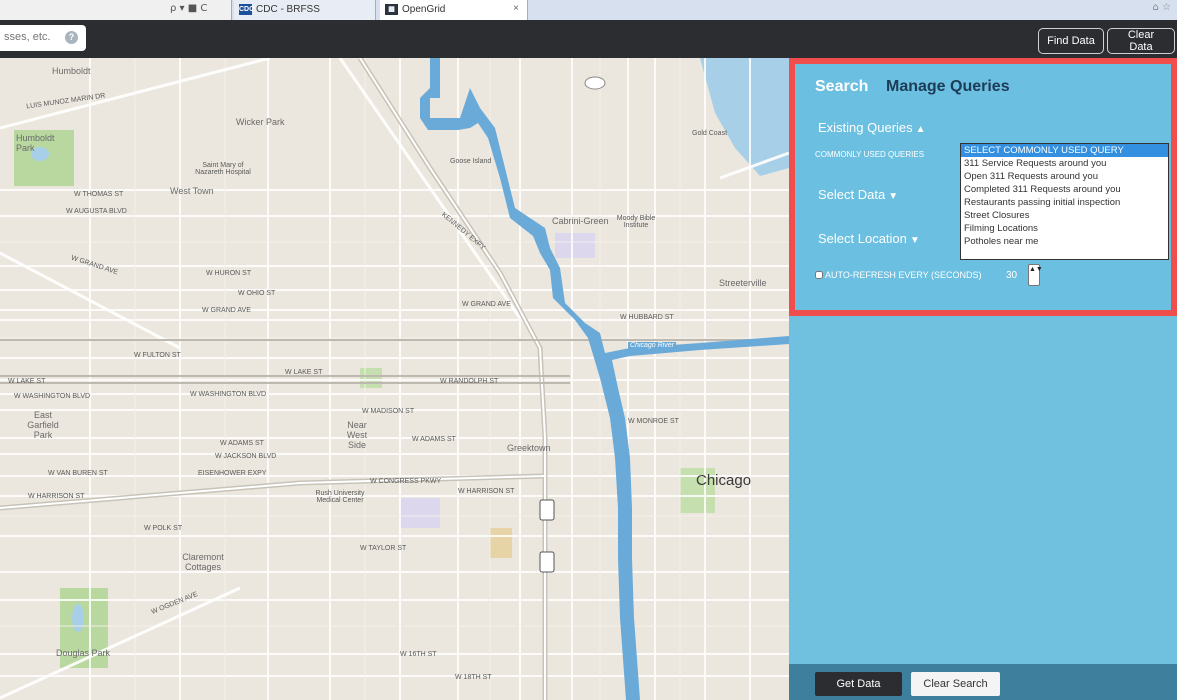 This screenshot has width=1177, height=700. Describe the element at coordinates (819, 275) in the screenshot. I see `auto-refresh-checkbox` at that location.